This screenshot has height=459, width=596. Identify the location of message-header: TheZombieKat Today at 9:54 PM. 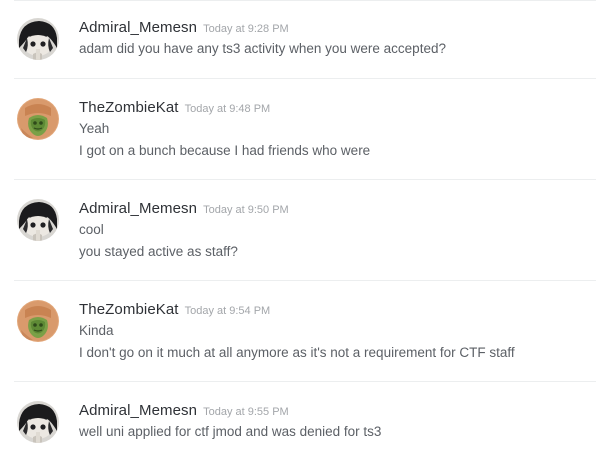
(174, 310).